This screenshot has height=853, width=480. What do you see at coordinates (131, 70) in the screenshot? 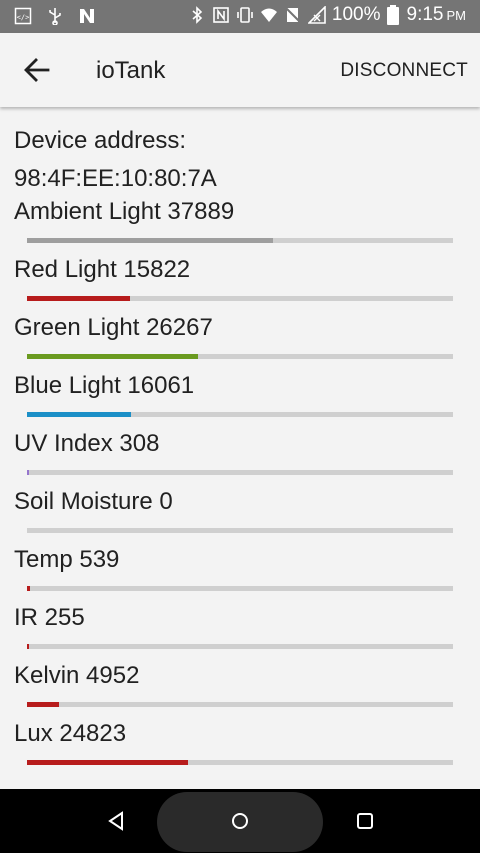
I see `page-title: ioTank` at bounding box center [131, 70].